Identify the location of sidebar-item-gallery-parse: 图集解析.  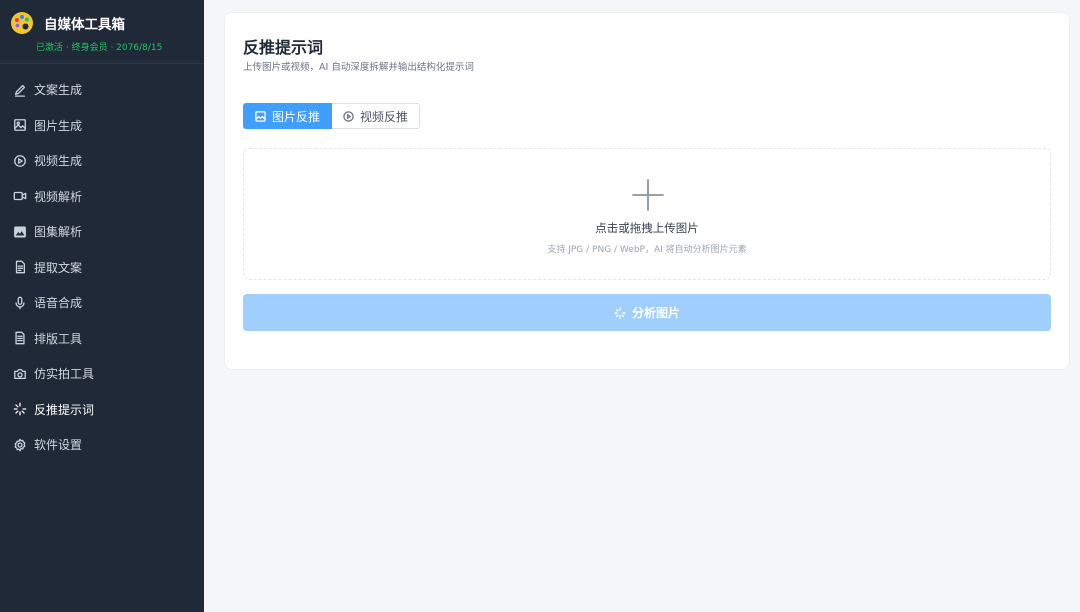
(102, 232).